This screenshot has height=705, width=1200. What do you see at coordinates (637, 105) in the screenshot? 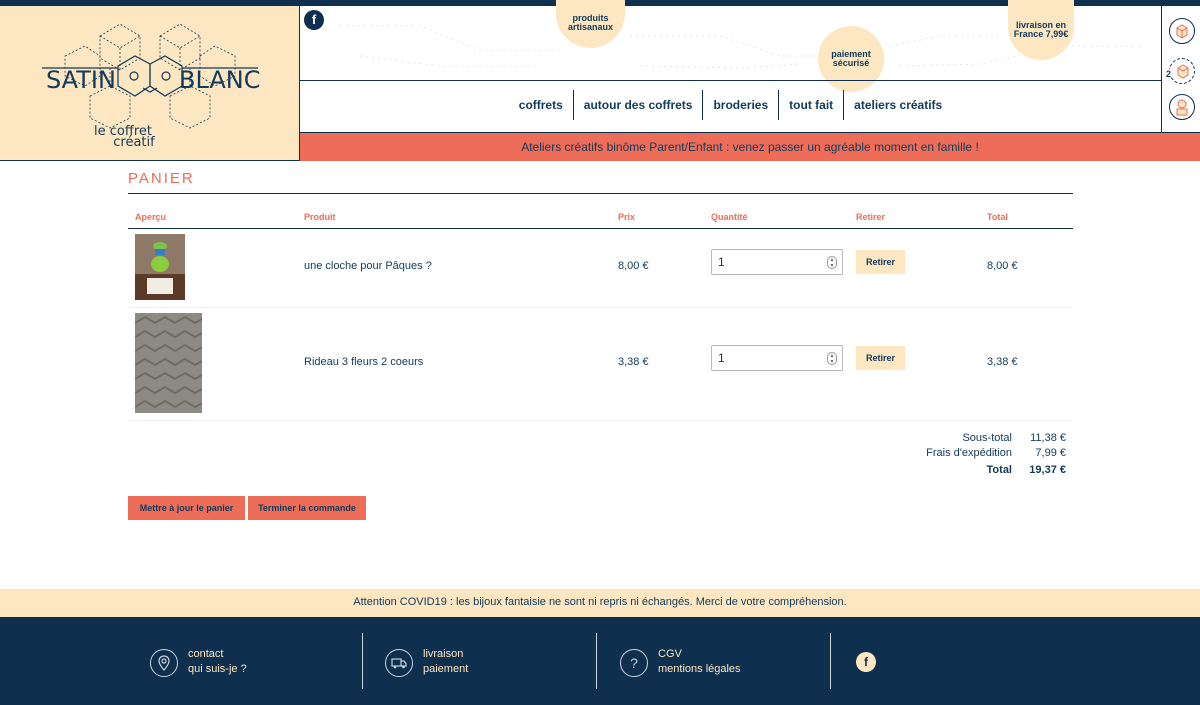
I see `nav-item-autour-des-coffrets: autour des coffrets` at bounding box center [637, 105].